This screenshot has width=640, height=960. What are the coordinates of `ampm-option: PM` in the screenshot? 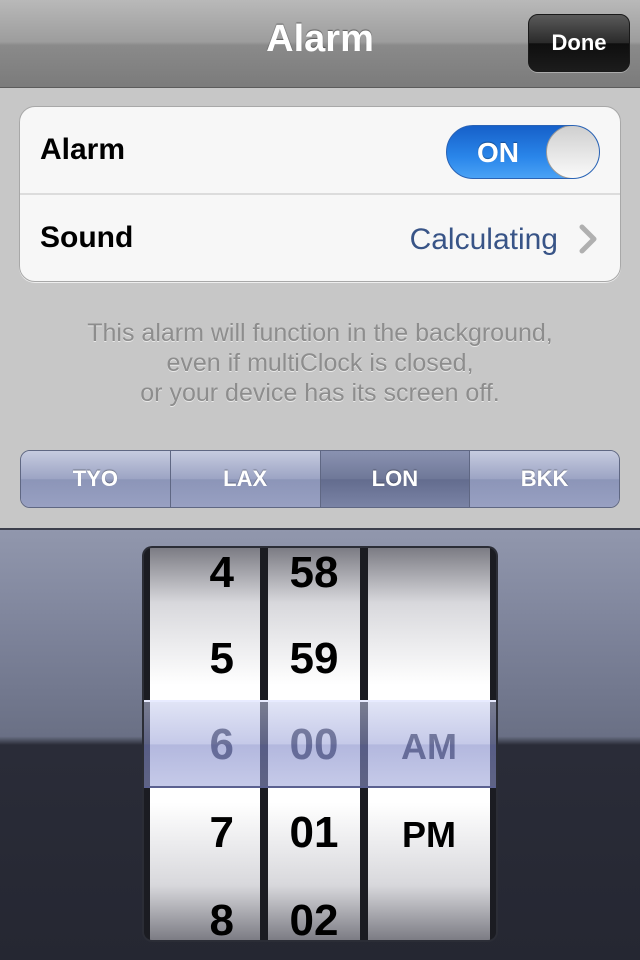 It's located at (429, 835).